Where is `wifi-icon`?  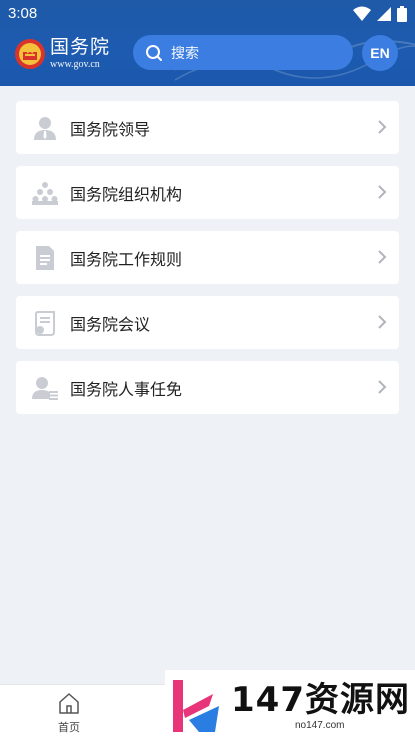
wifi-icon is located at coordinates (362, 13).